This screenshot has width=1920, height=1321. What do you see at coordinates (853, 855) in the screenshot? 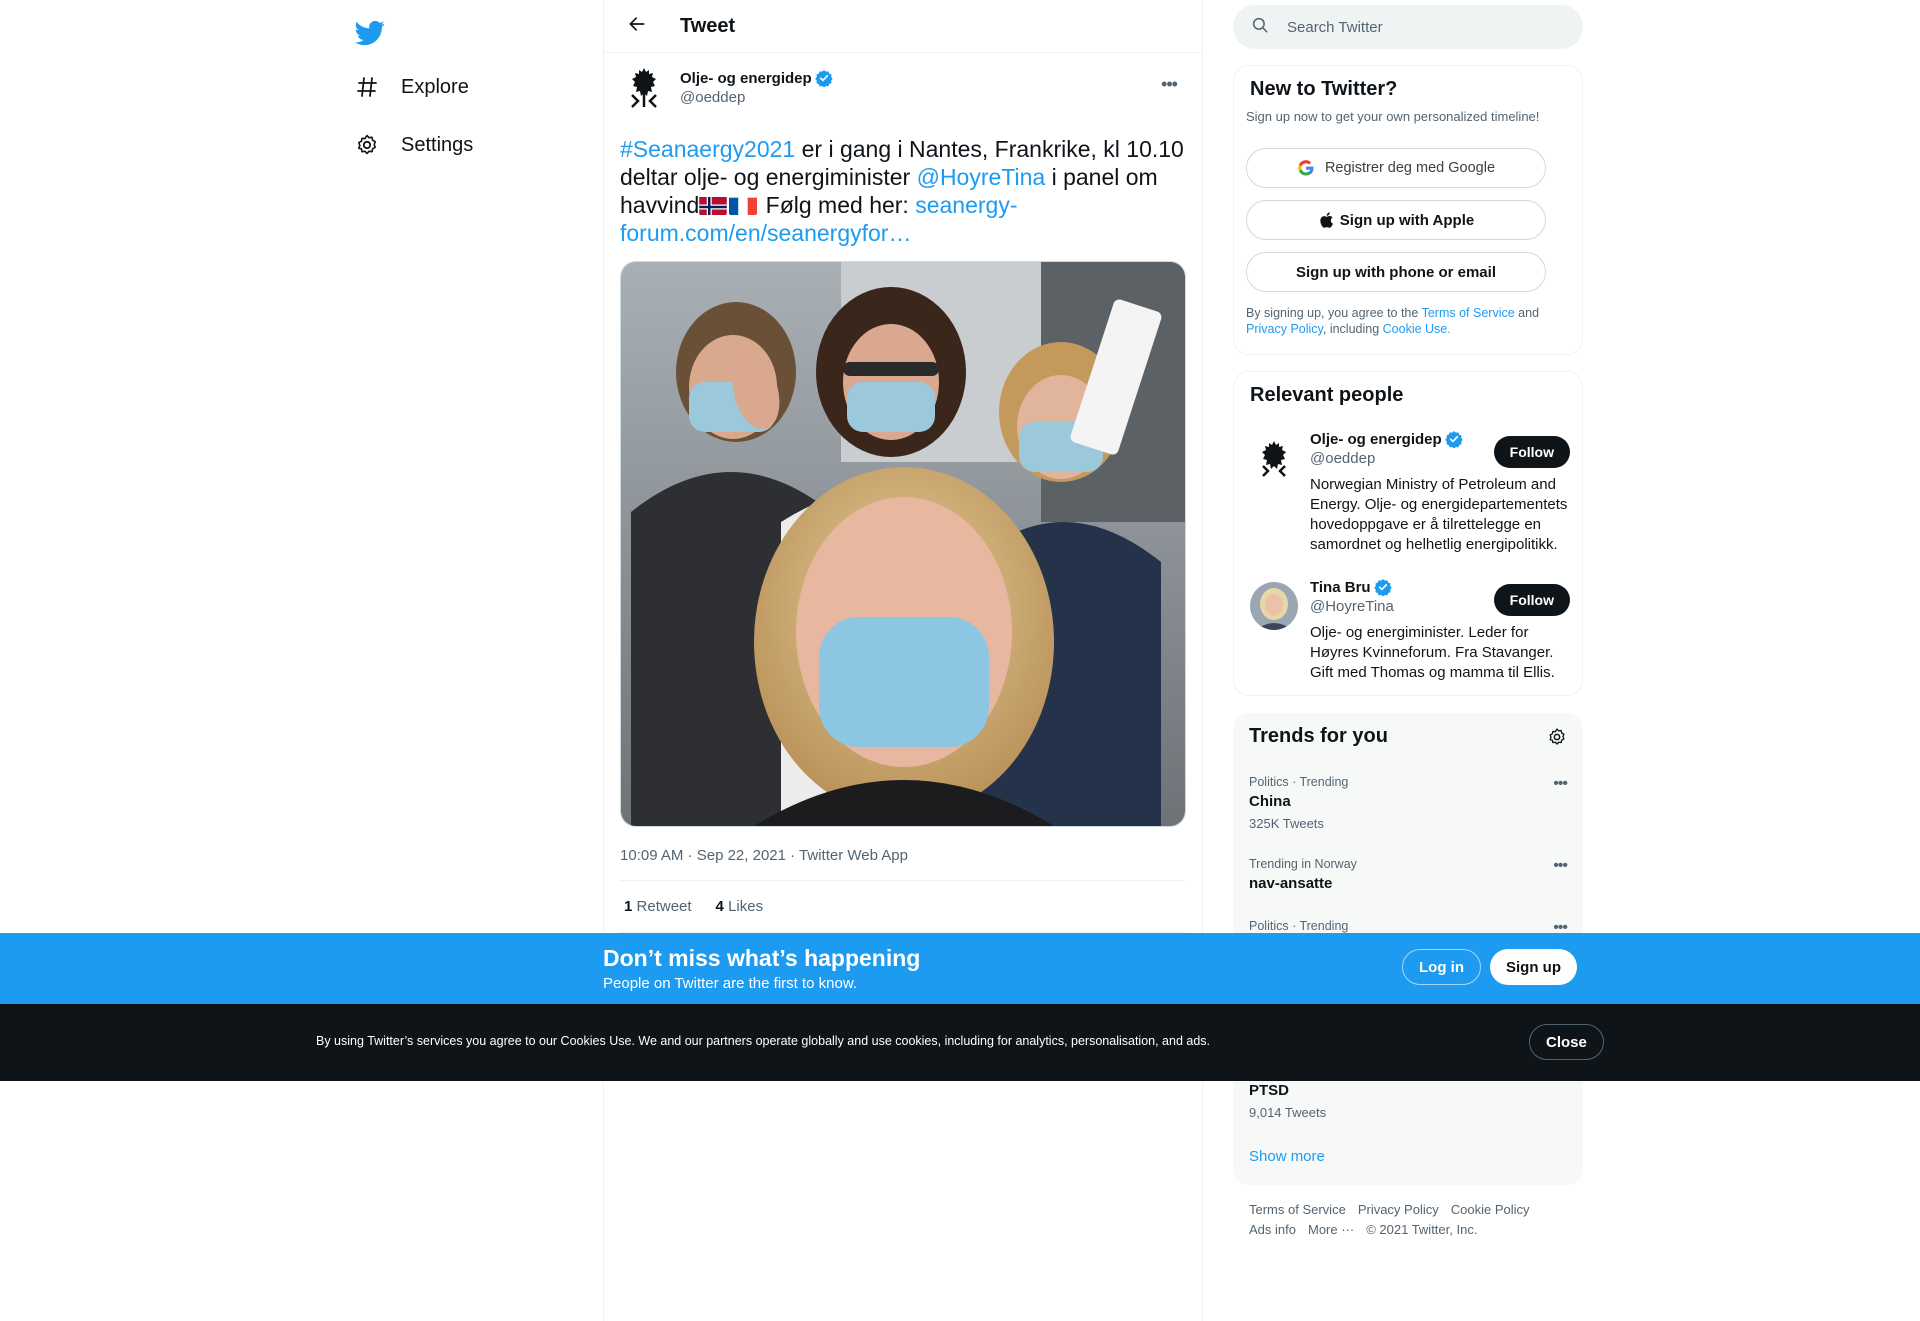
I see `timestamp-source: Twitter Web App` at bounding box center [853, 855].